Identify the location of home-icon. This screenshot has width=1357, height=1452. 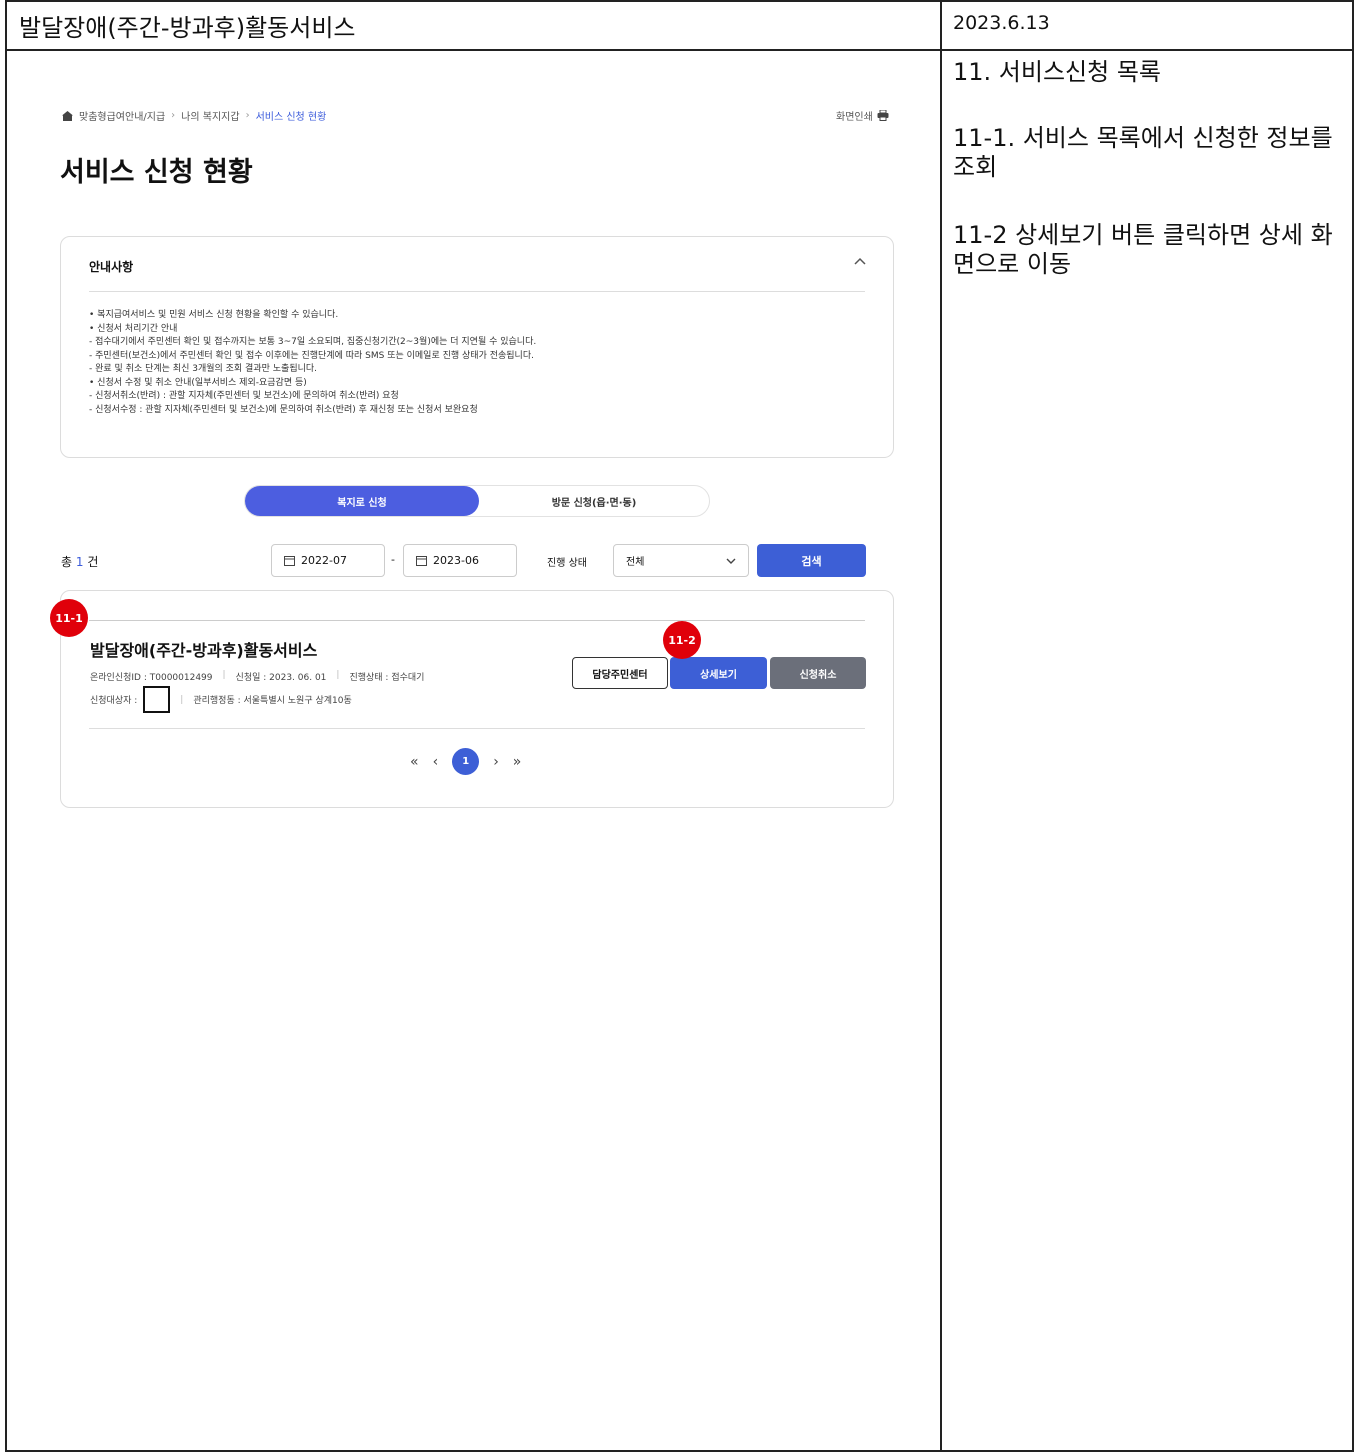
(67, 115).